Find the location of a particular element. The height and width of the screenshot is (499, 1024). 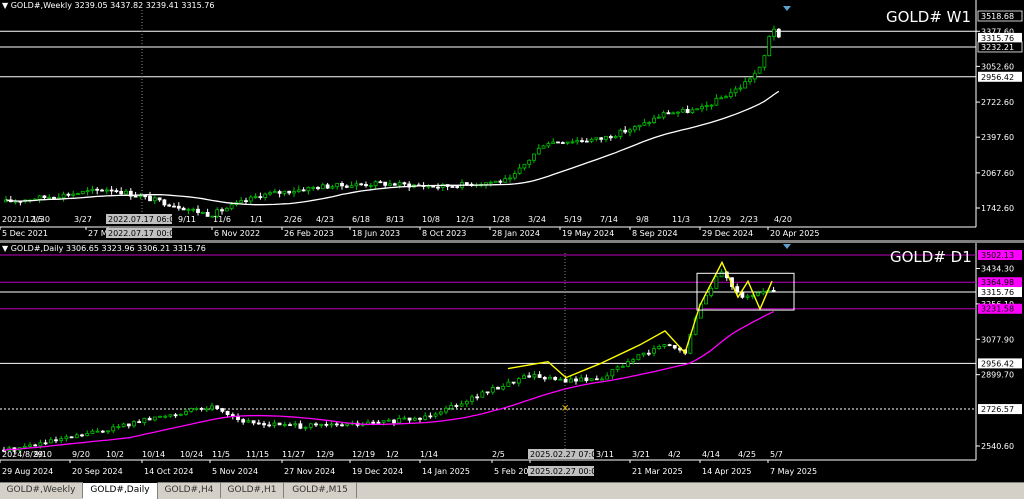

time-tick-label: 19 Dec 2024 is located at coordinates (377, 471).